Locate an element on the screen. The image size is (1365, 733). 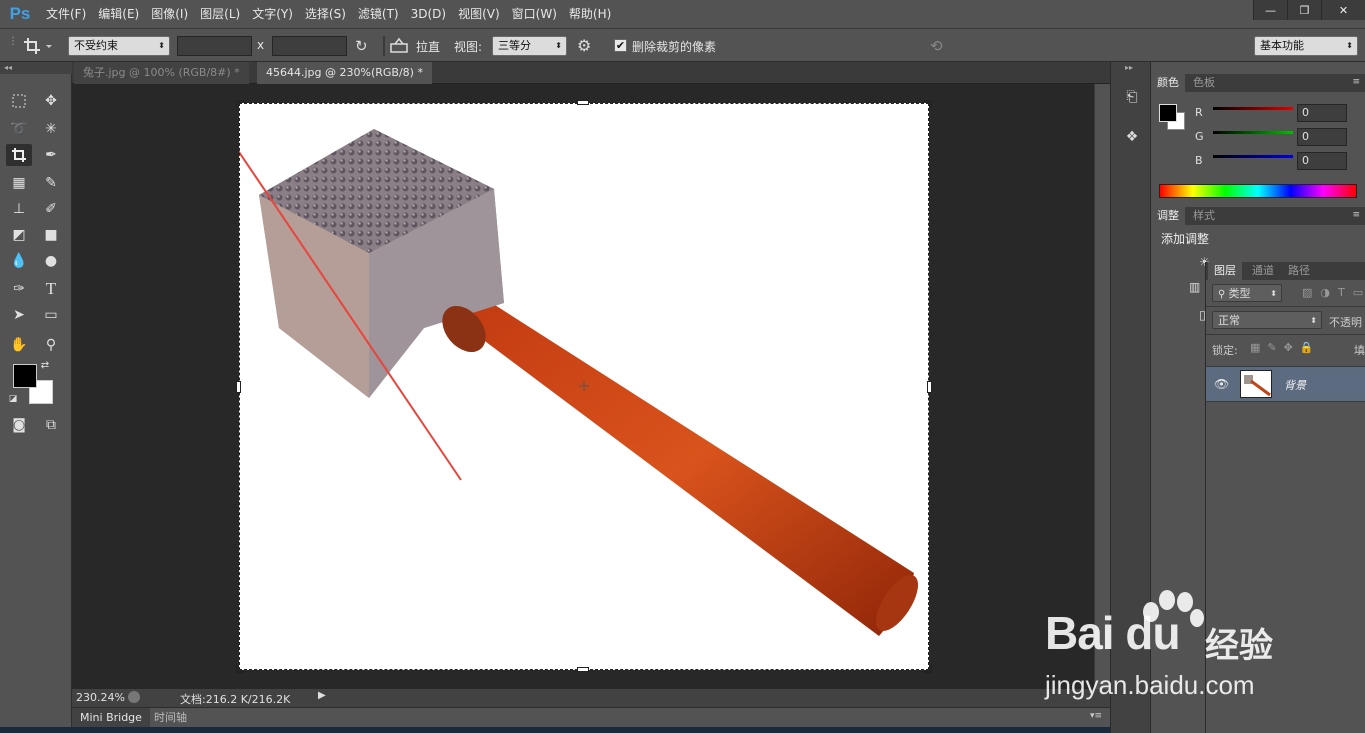
lock-icons: ▦✎✥🔒 is located at coordinates (1285, 347).